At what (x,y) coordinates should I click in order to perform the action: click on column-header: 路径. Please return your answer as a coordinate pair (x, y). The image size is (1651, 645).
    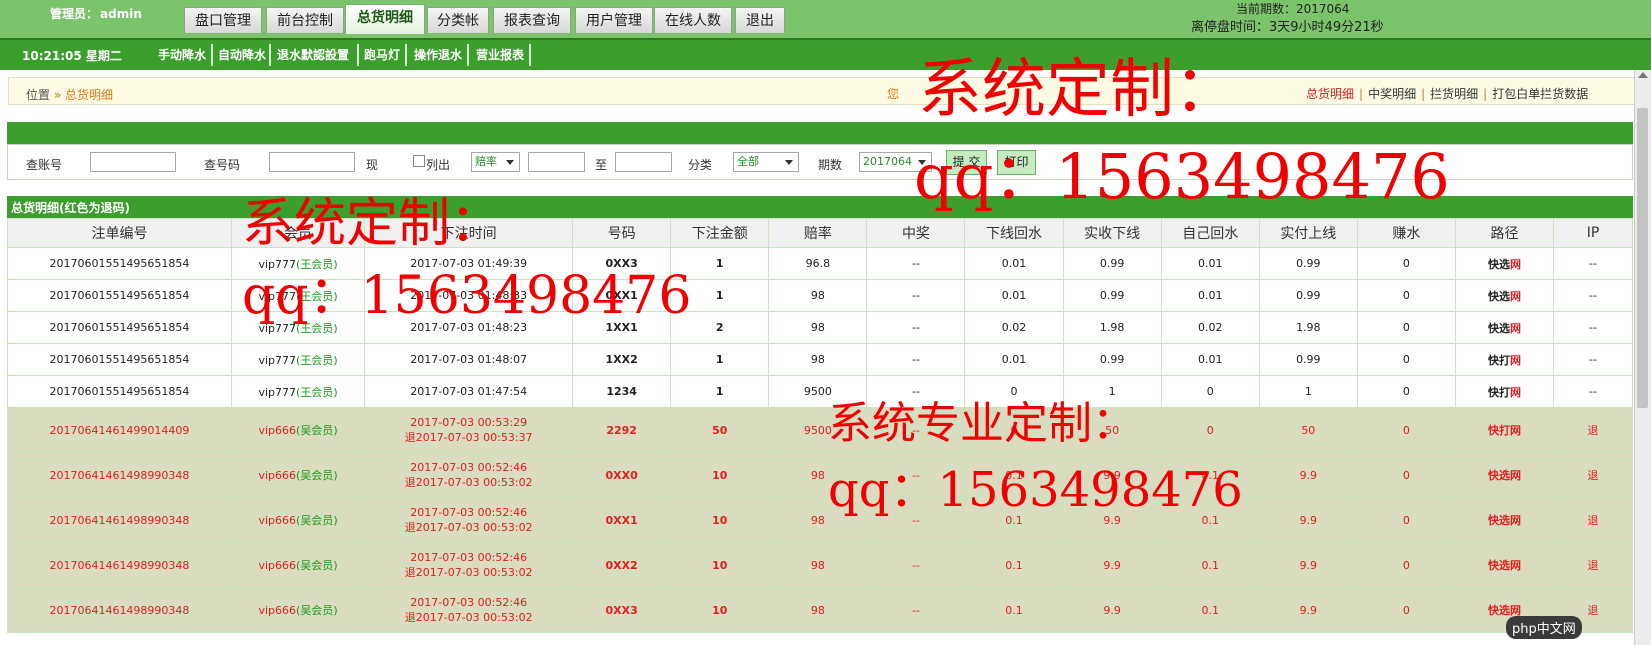
    Looking at the image, I should click on (1504, 233).